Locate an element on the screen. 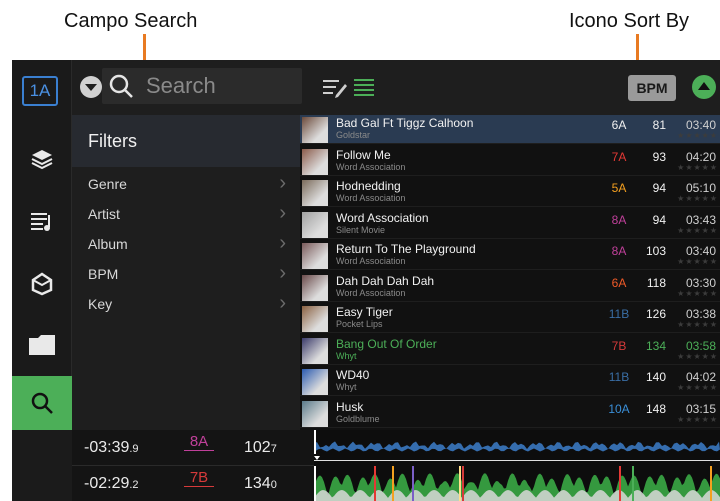  sort-by-button: BPM is located at coordinates (652, 88).